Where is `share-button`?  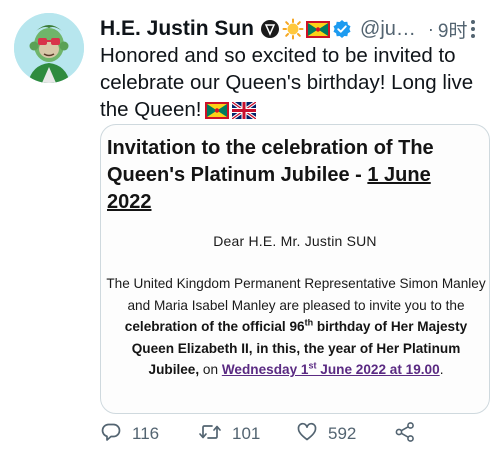
share-button is located at coordinates (405, 434).